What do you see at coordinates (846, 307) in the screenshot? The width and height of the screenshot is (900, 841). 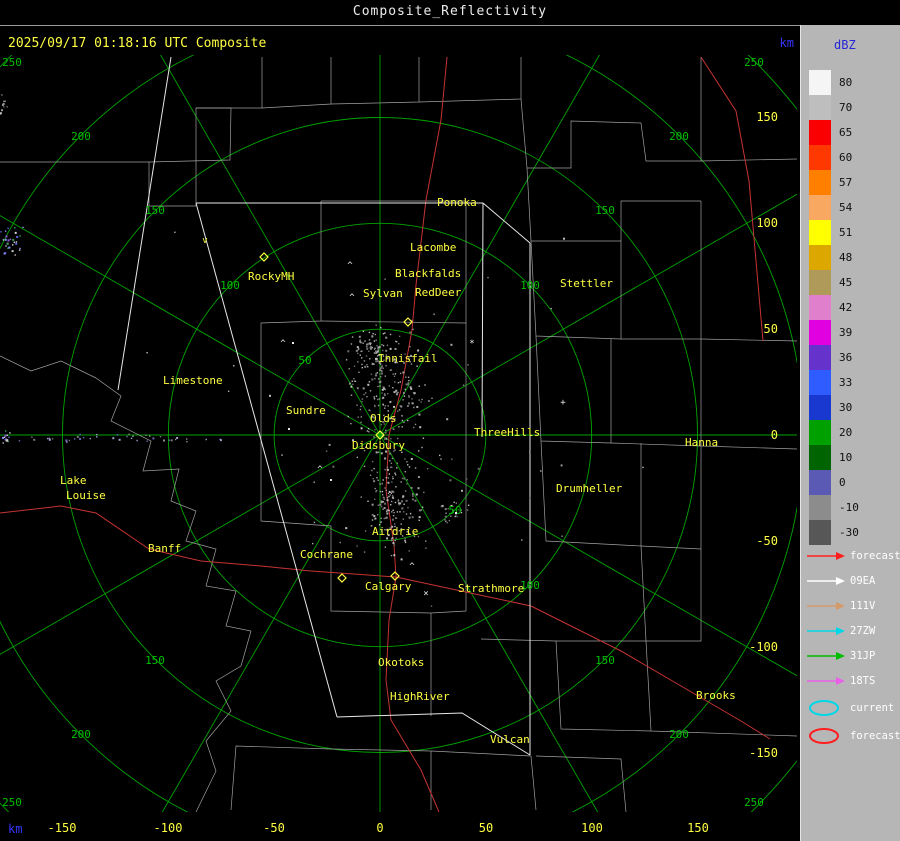 I see `colorbar-value: 42` at bounding box center [846, 307].